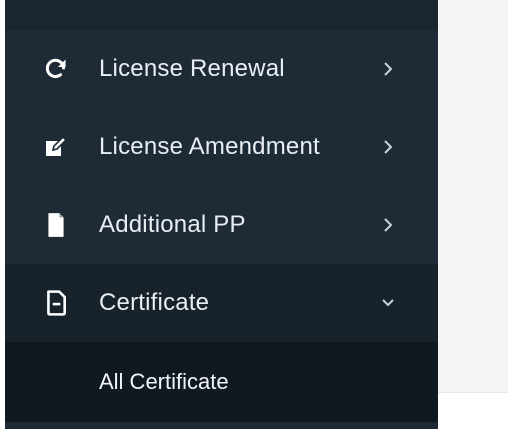 The width and height of the screenshot is (508, 429). What do you see at coordinates (209, 146) in the screenshot?
I see `sidebar-item-label: License Amendment` at bounding box center [209, 146].